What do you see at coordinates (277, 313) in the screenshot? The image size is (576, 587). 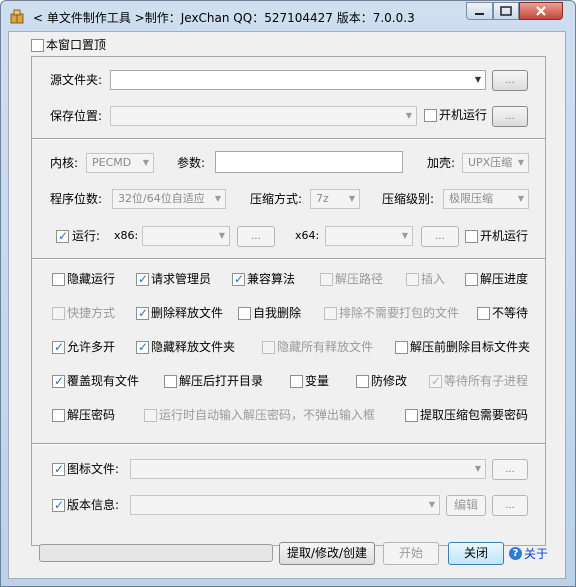 I see `option-label: 自我删除` at bounding box center [277, 313].